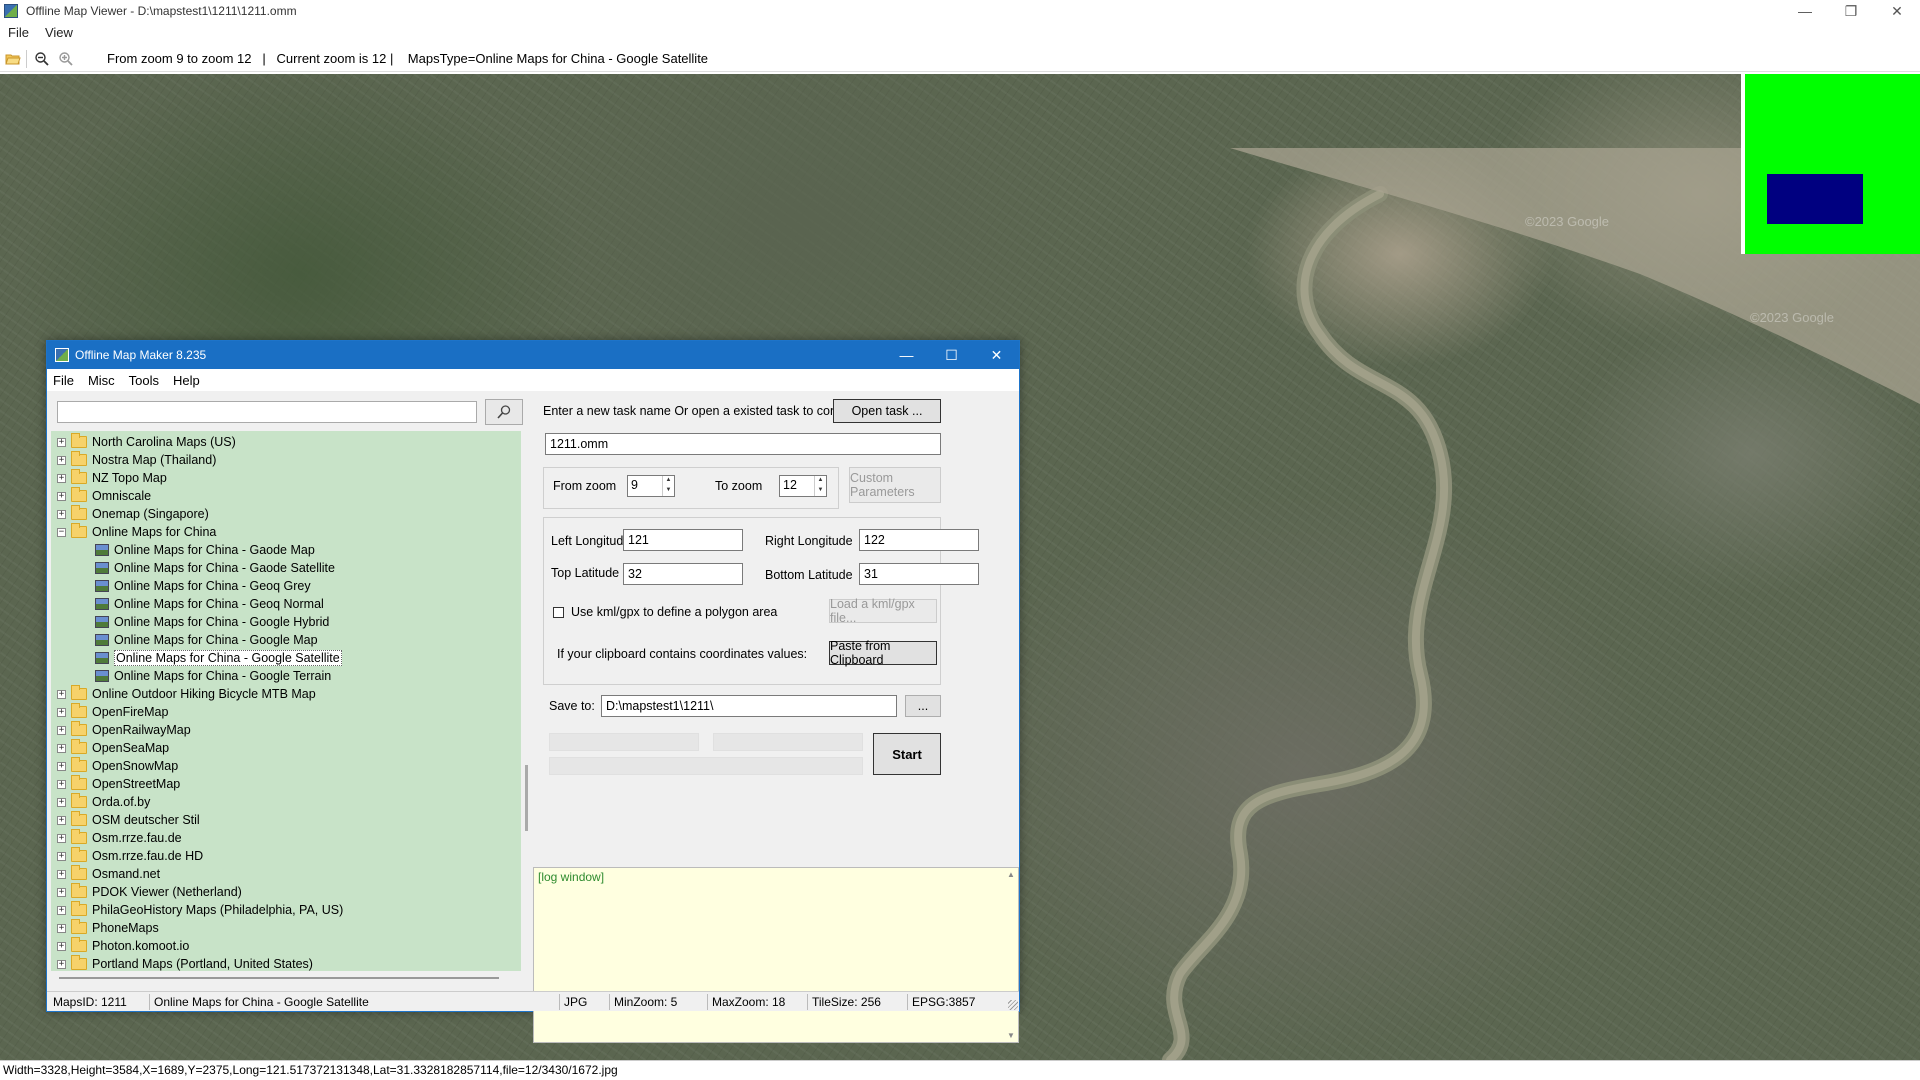 The width and height of the screenshot is (1920, 1080). What do you see at coordinates (776, 955) in the screenshot?
I see `log-window: [log window] ▲ ▼` at bounding box center [776, 955].